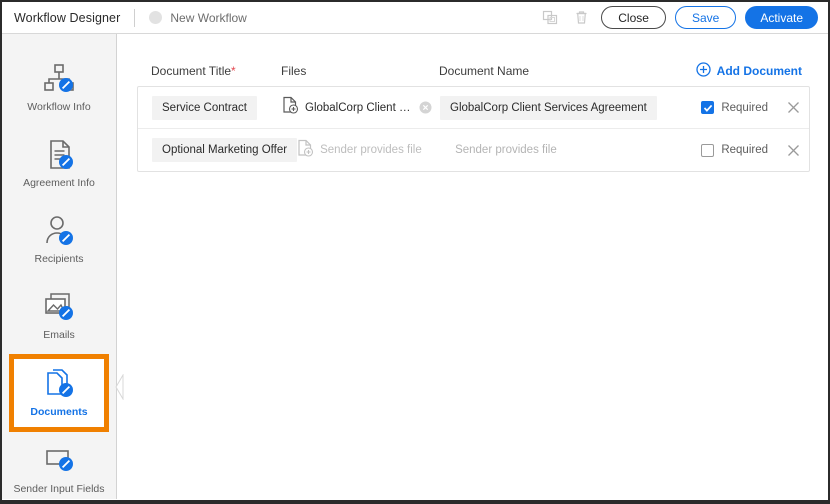 The width and height of the screenshot is (830, 504). What do you see at coordinates (705, 17) in the screenshot?
I see `save-button: Save` at bounding box center [705, 17].